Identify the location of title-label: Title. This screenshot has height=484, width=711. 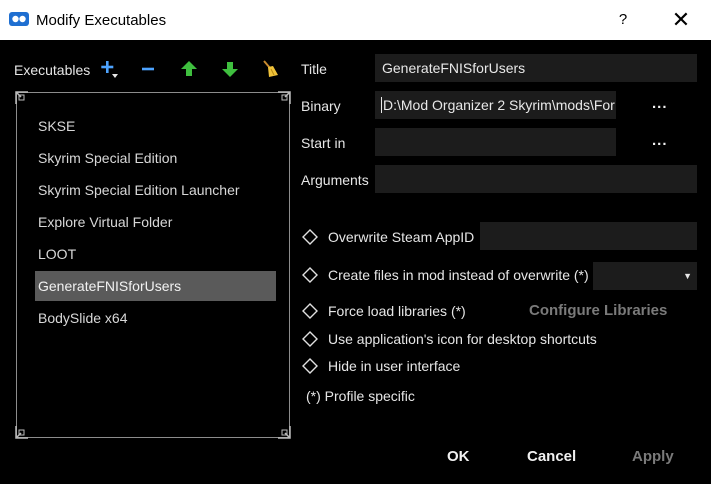
(314, 69).